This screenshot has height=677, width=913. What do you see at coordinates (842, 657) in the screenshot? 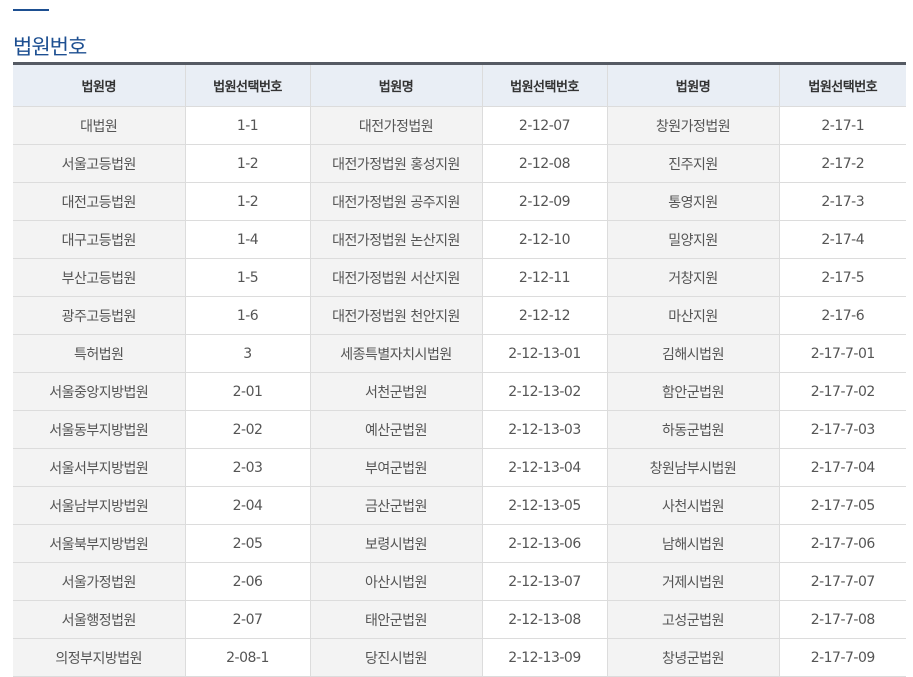
I see `court-number-cell: 2-17-7-09` at bounding box center [842, 657].